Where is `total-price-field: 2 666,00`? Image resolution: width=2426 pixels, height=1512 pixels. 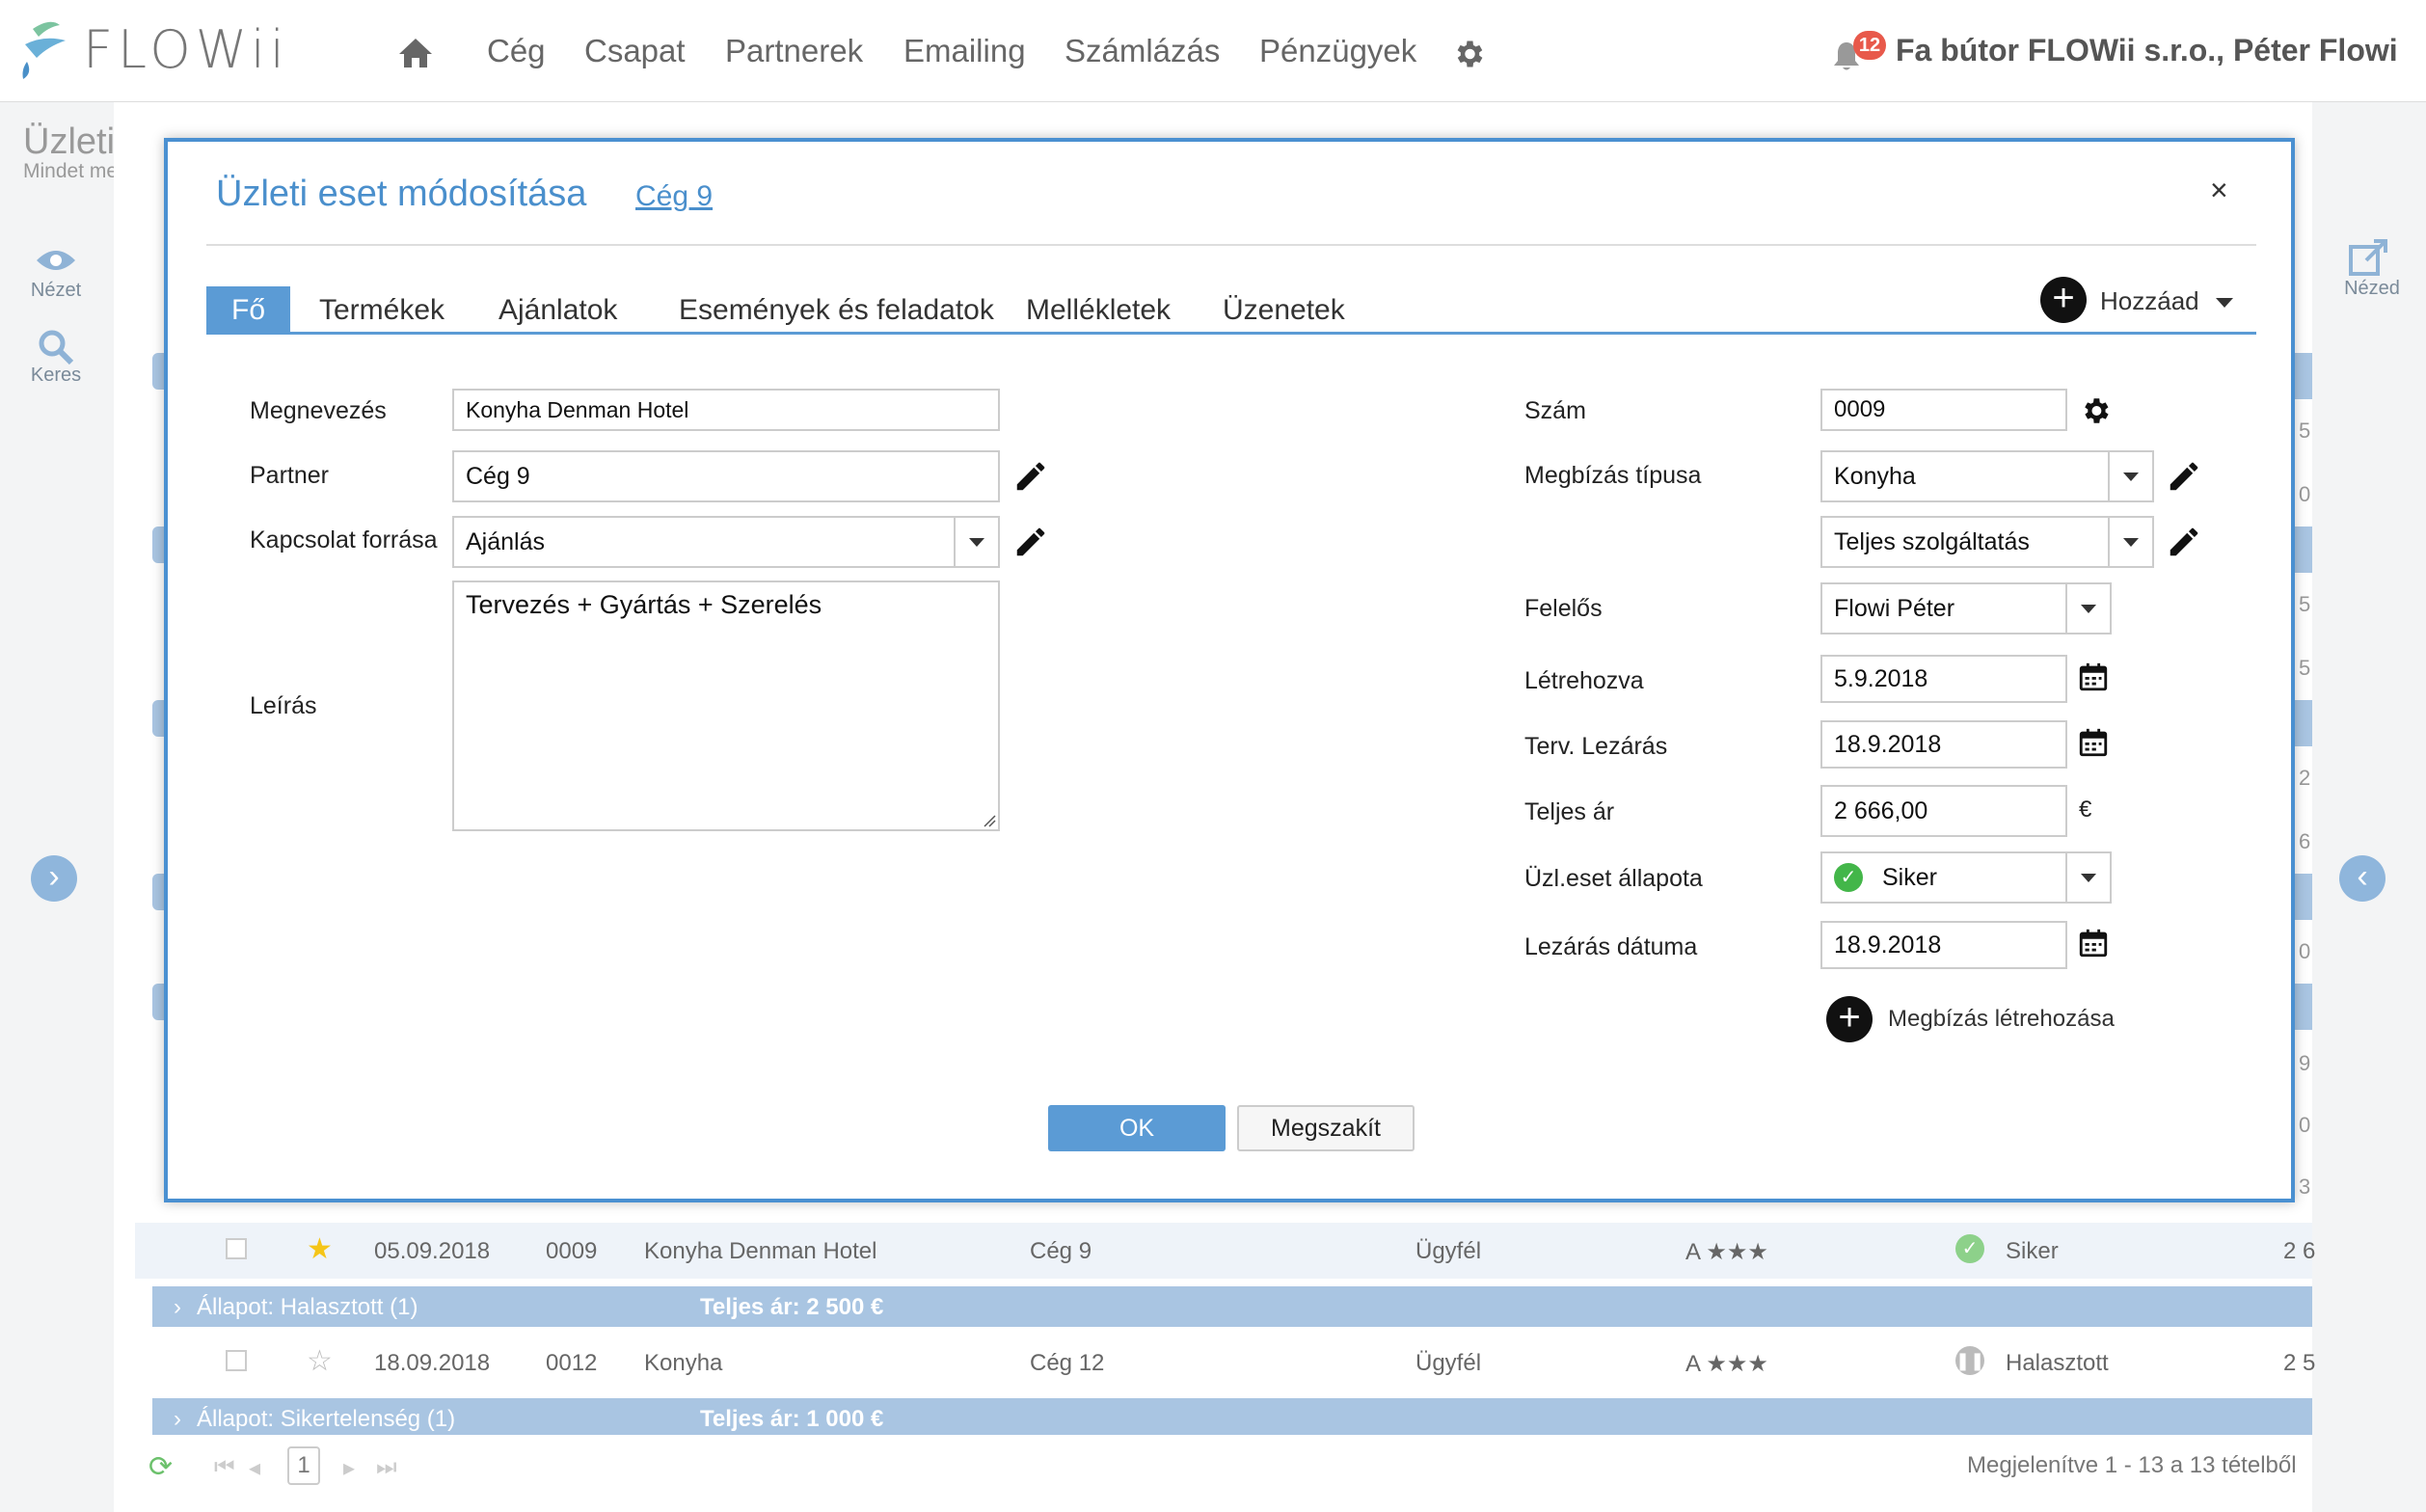 total-price-field: 2 666,00 is located at coordinates (1943, 811).